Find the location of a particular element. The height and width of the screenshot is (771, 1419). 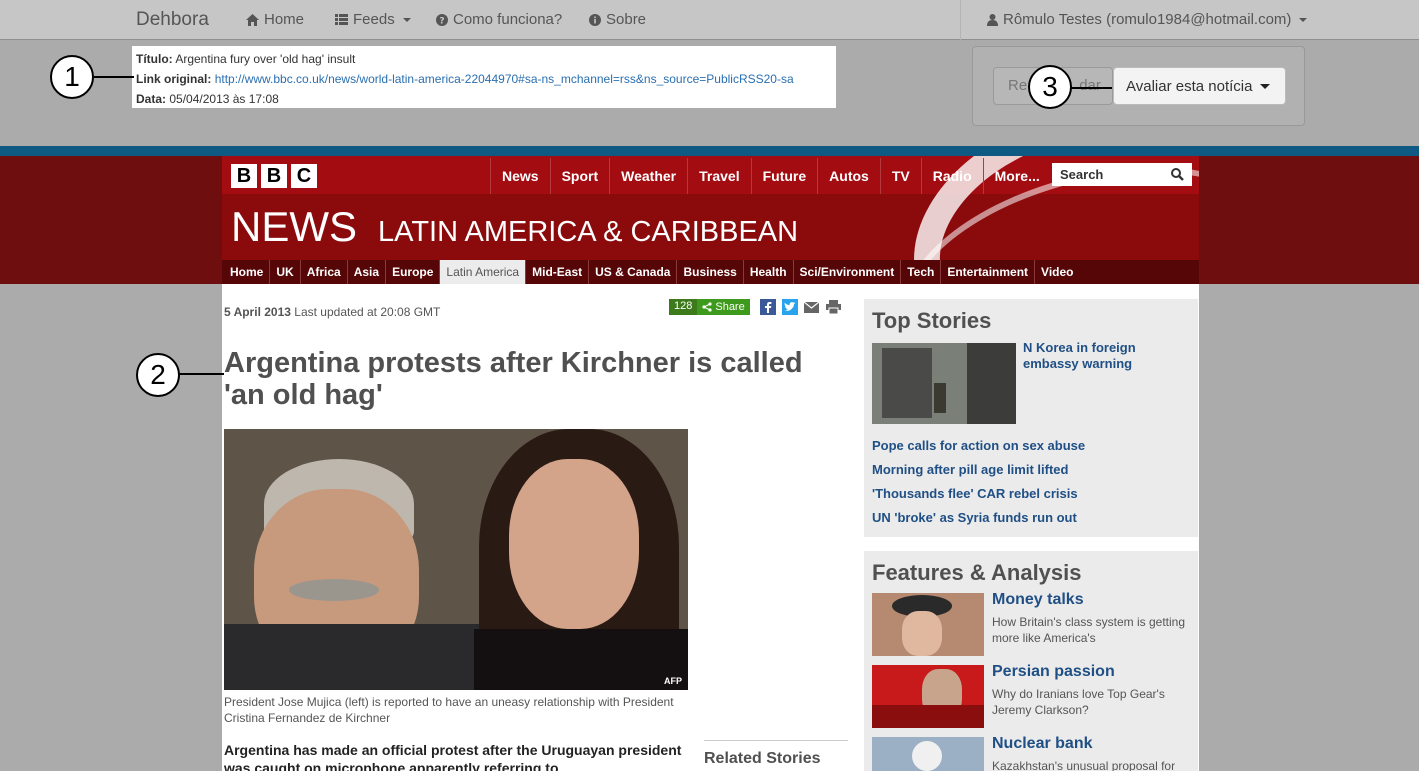

thumb-soldier is located at coordinates (940, 398).